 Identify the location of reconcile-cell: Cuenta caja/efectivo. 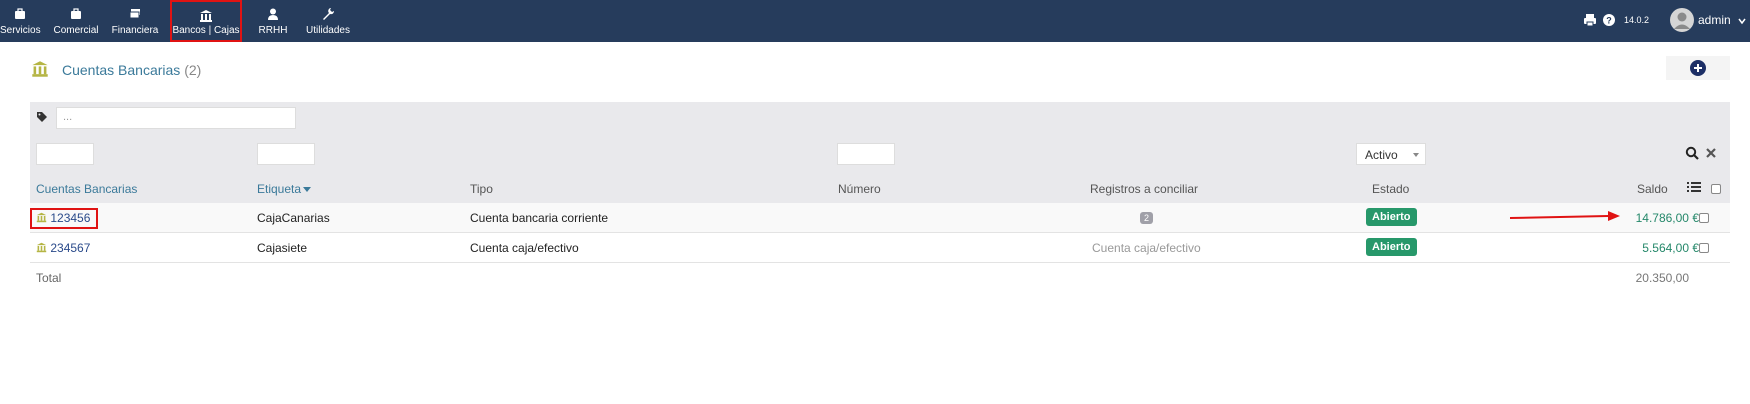
(1146, 248).